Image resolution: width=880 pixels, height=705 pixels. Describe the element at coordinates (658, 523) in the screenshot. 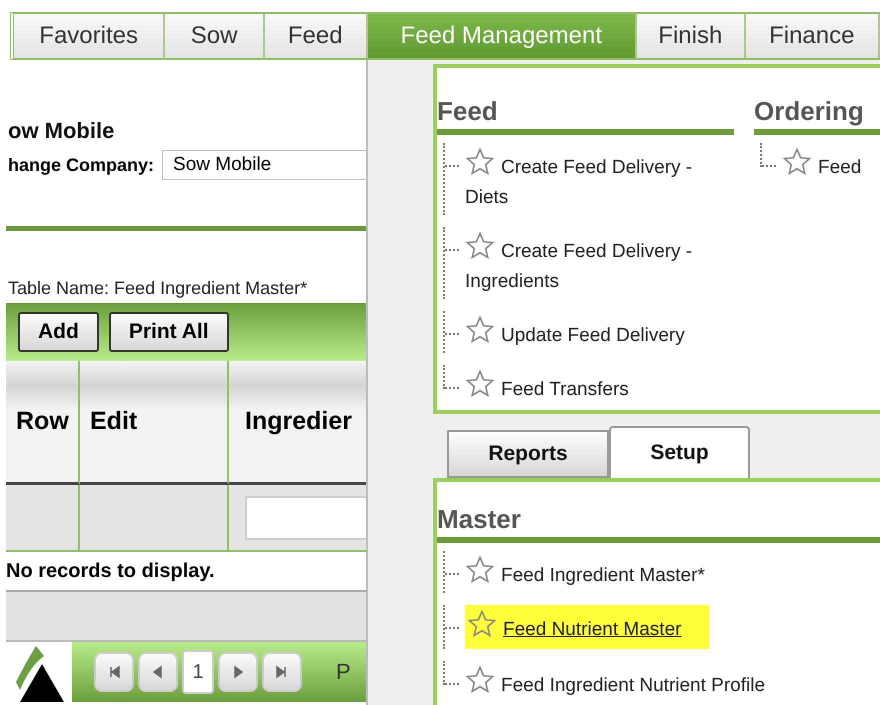

I see `section-heading: Master` at that location.